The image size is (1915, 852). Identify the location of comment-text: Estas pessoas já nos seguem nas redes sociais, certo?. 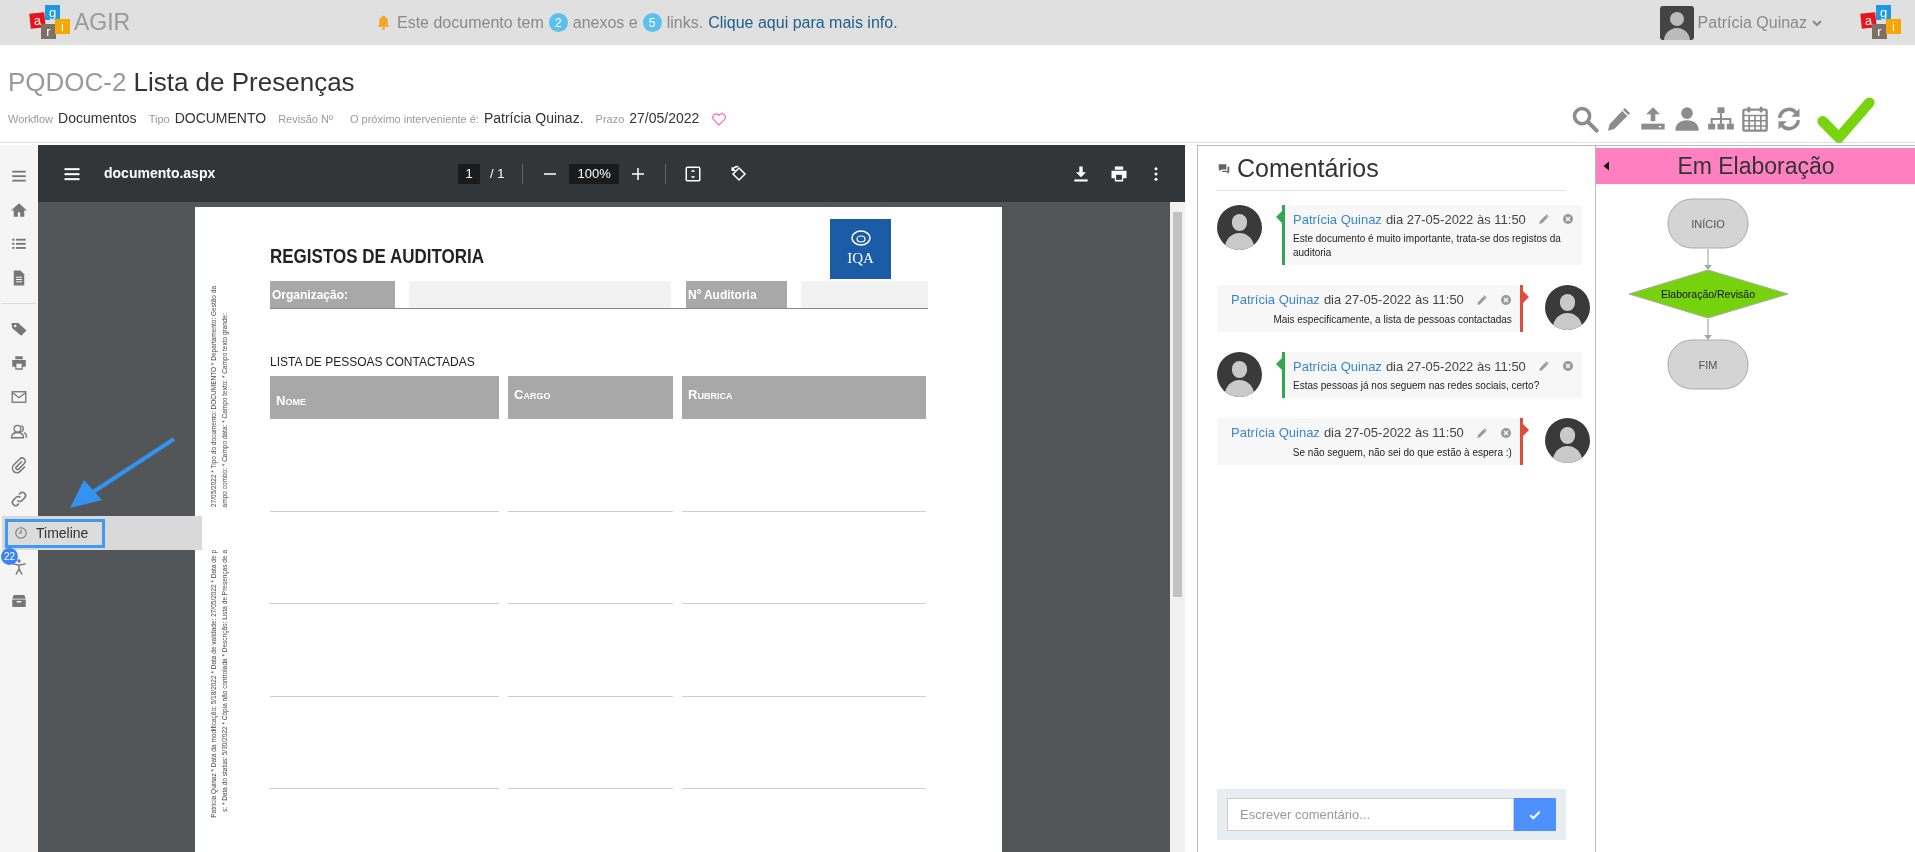
(1417, 386).